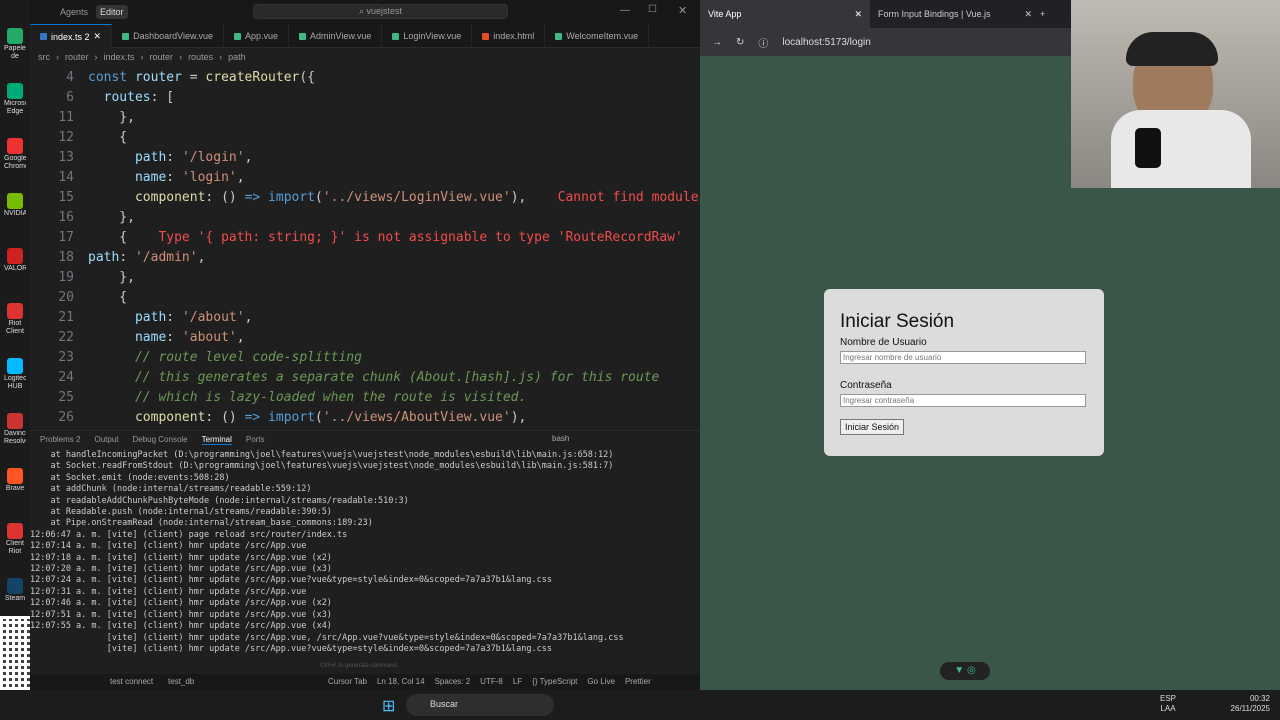 The width and height of the screenshot is (1280, 720). What do you see at coordinates (15, 44) in the screenshot?
I see `desktop-icon: Papelera de reciclaje` at bounding box center [15, 44].